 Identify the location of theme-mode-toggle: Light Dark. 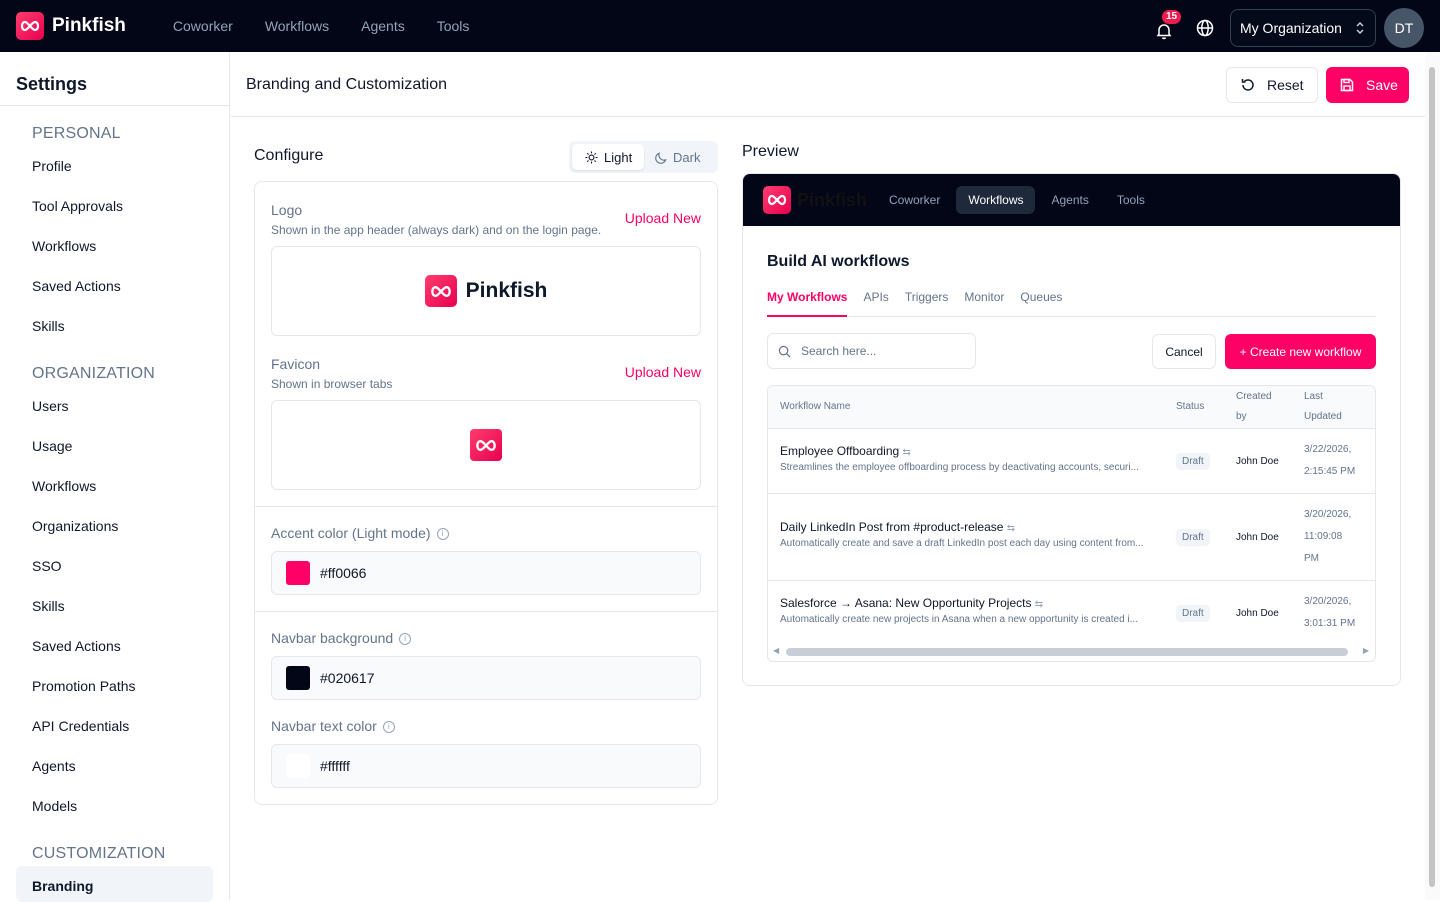
(643, 157).